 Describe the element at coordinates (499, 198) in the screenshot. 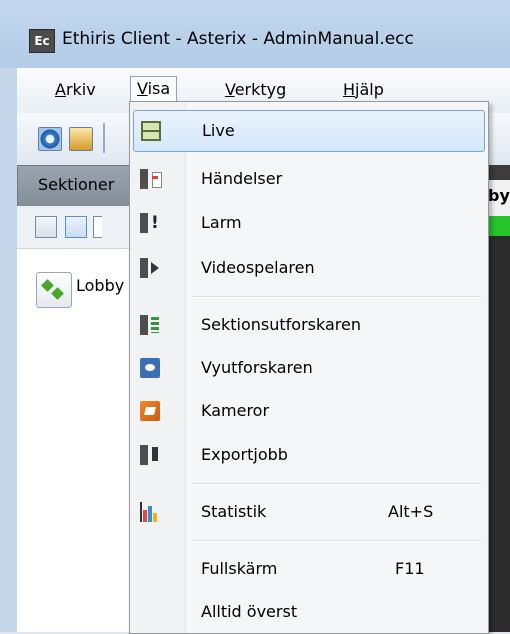

I see `view-tab: by` at that location.